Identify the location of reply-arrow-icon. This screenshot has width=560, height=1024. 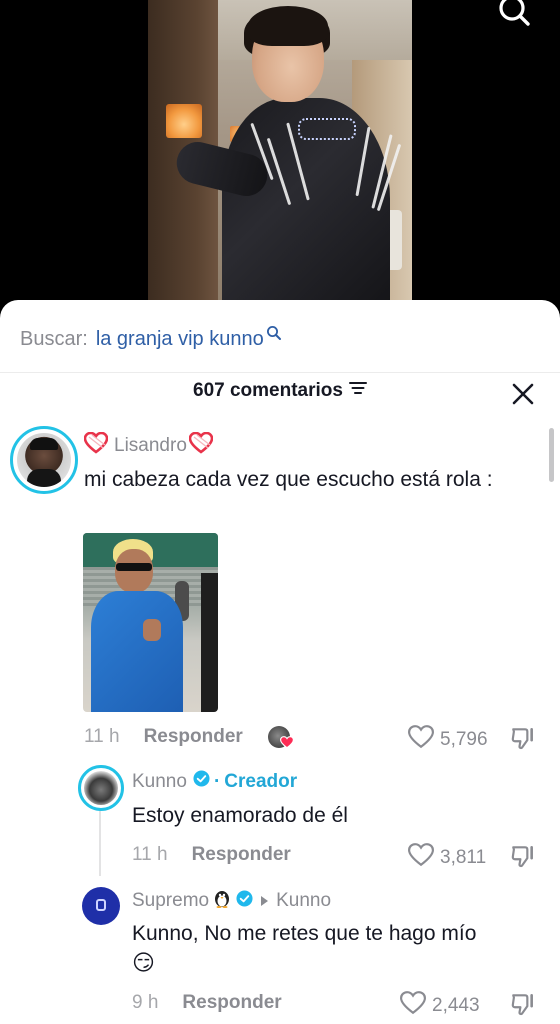
(265, 901).